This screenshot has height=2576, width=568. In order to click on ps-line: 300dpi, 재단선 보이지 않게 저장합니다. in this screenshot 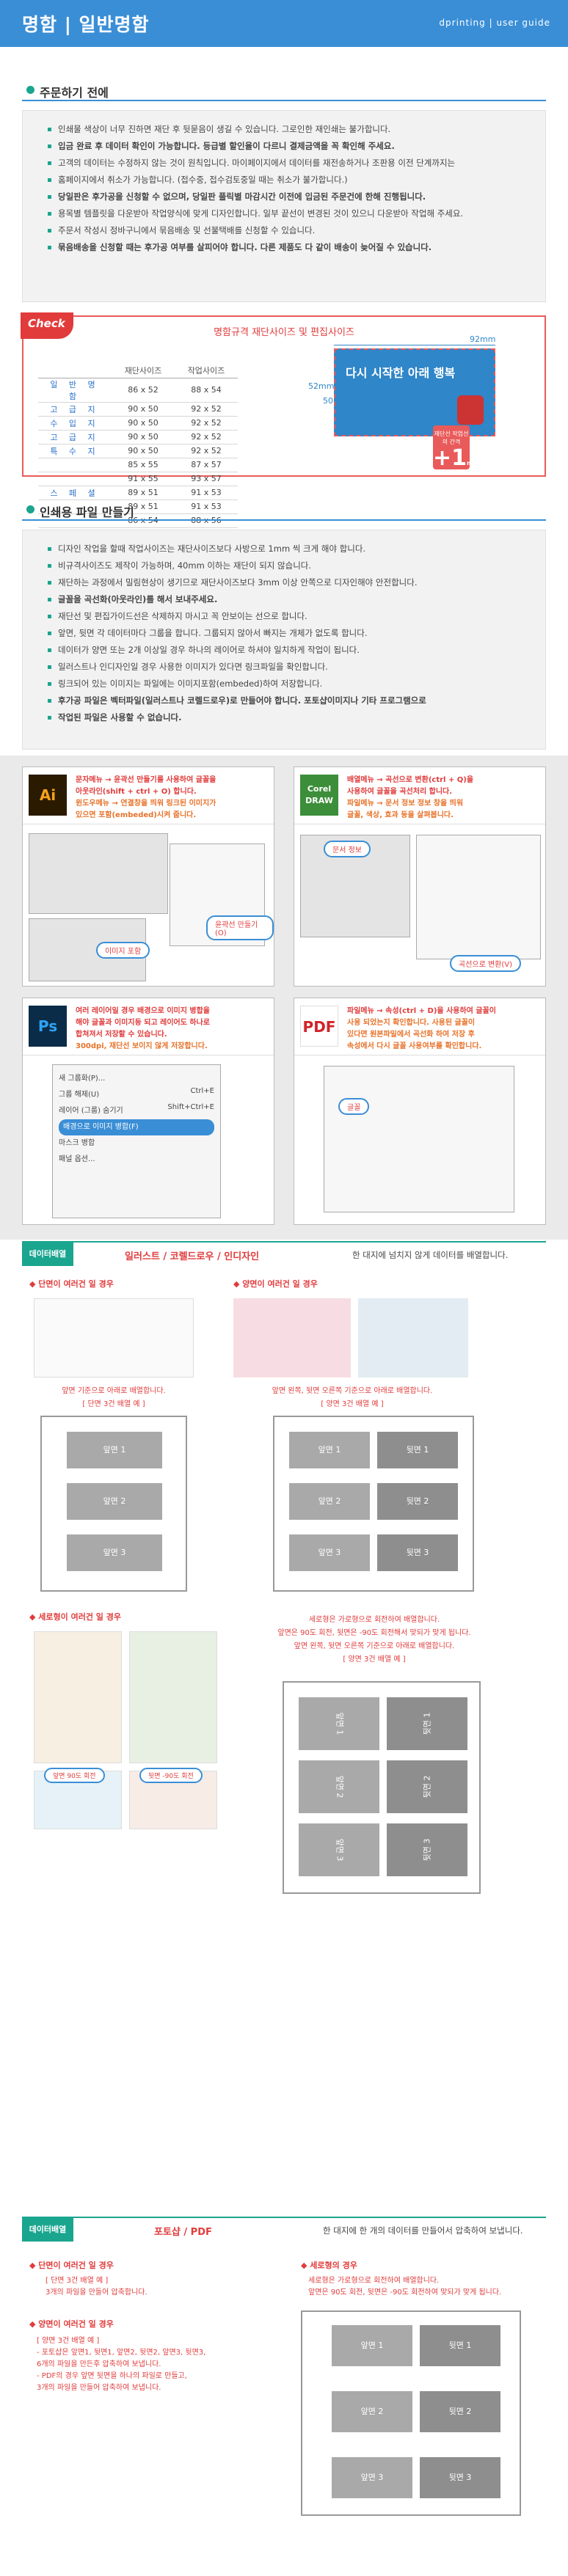, I will do `click(142, 1046)`.